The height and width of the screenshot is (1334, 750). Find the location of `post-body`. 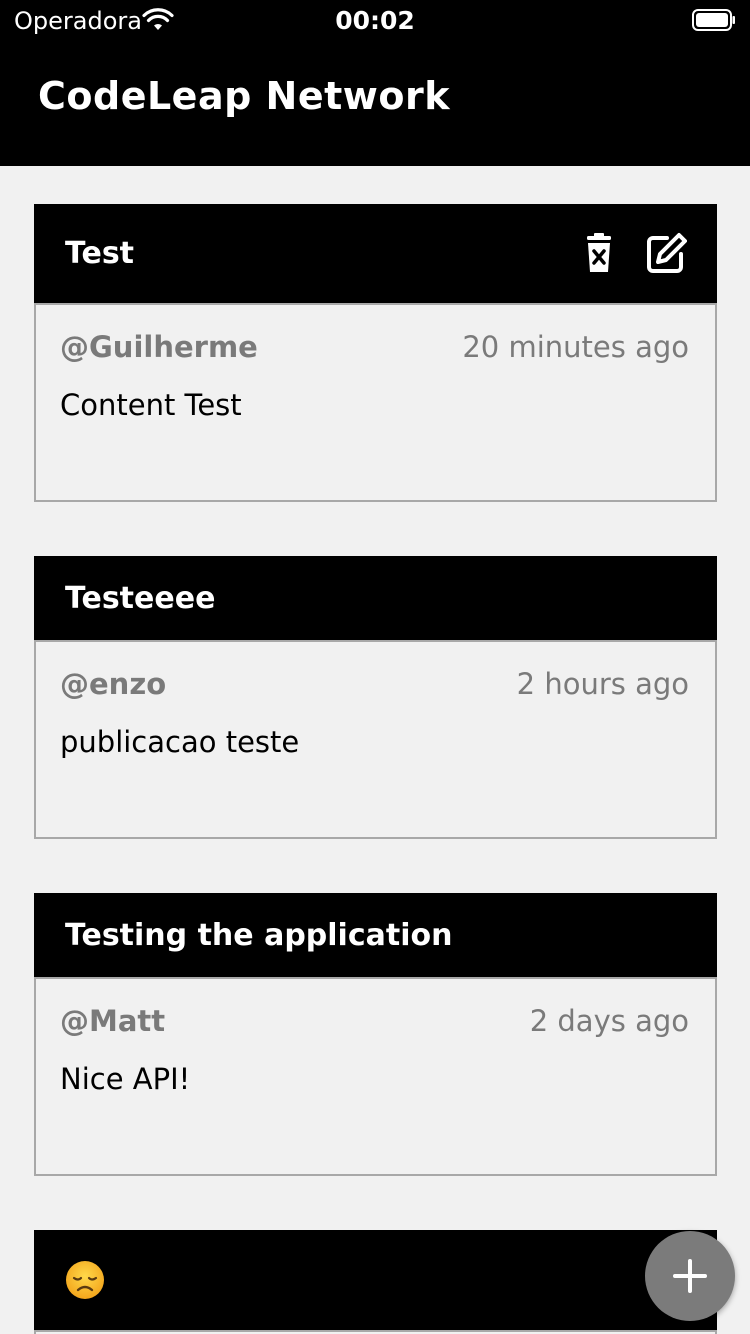

post-body is located at coordinates (375, 1332).